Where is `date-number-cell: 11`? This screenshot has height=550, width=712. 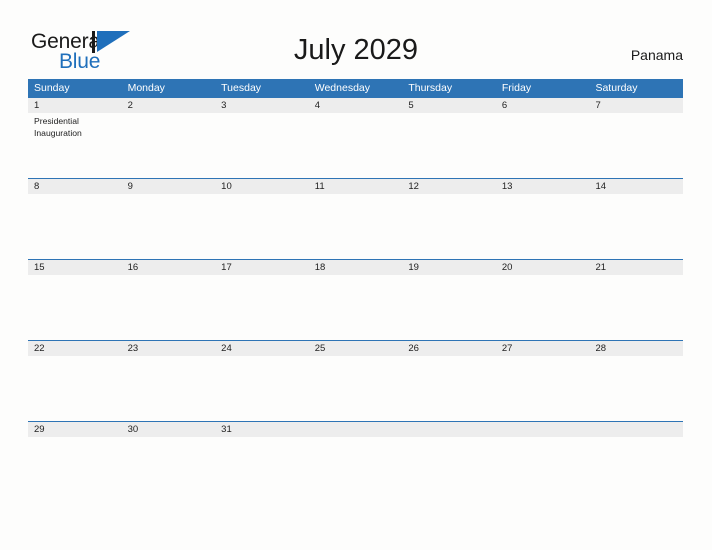
date-number-cell: 11 is located at coordinates (356, 186).